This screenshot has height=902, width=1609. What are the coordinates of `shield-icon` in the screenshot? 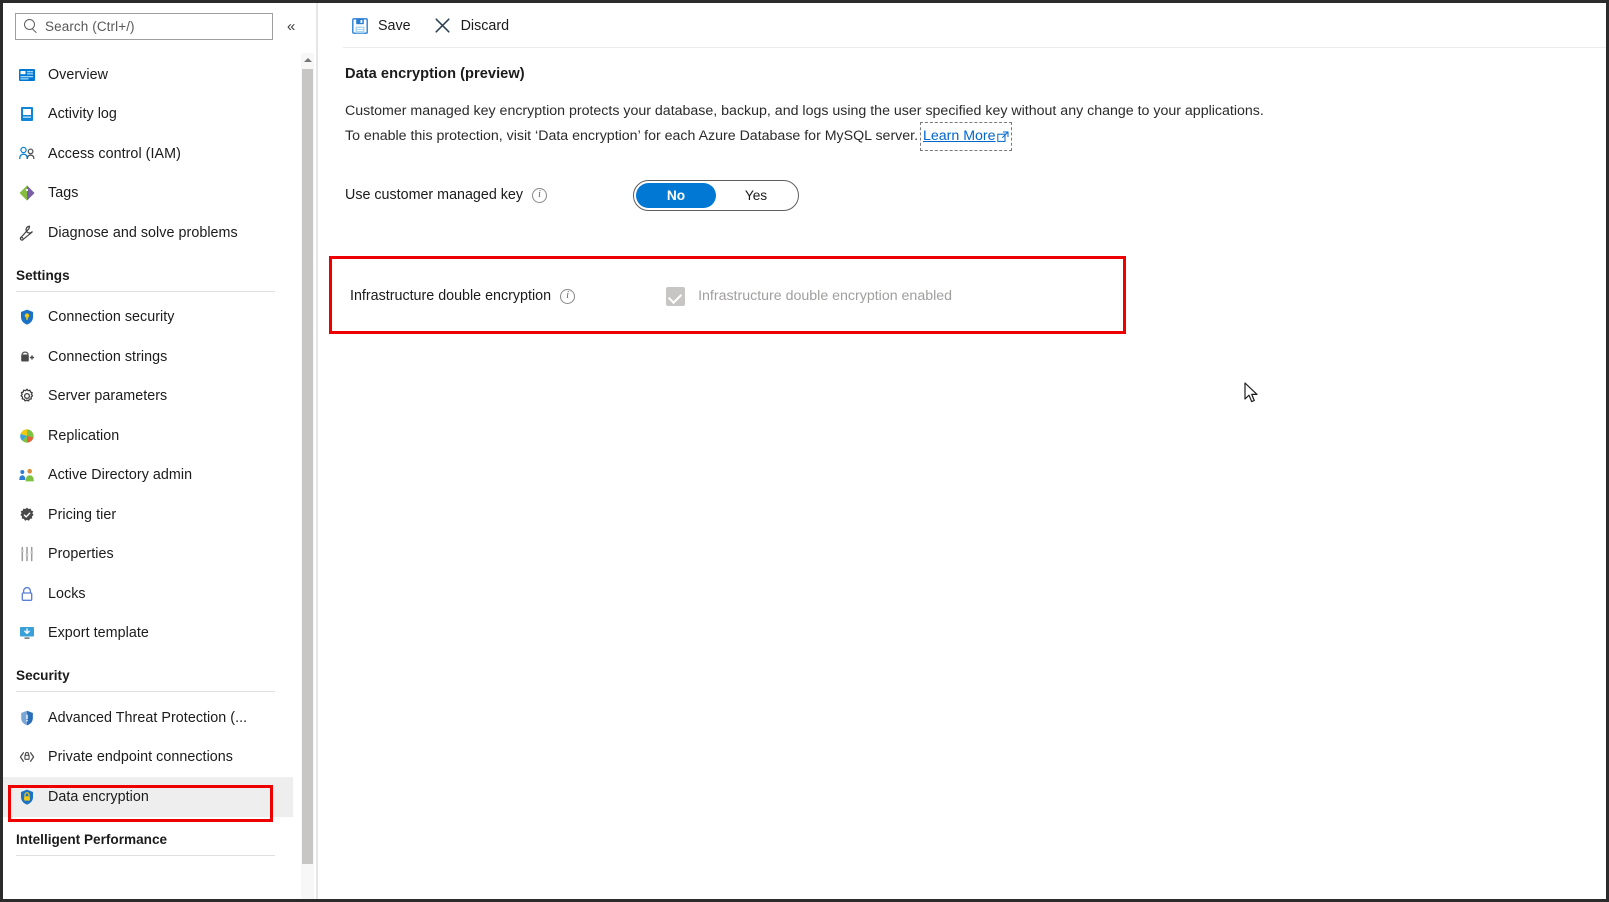 It's located at (27, 317).